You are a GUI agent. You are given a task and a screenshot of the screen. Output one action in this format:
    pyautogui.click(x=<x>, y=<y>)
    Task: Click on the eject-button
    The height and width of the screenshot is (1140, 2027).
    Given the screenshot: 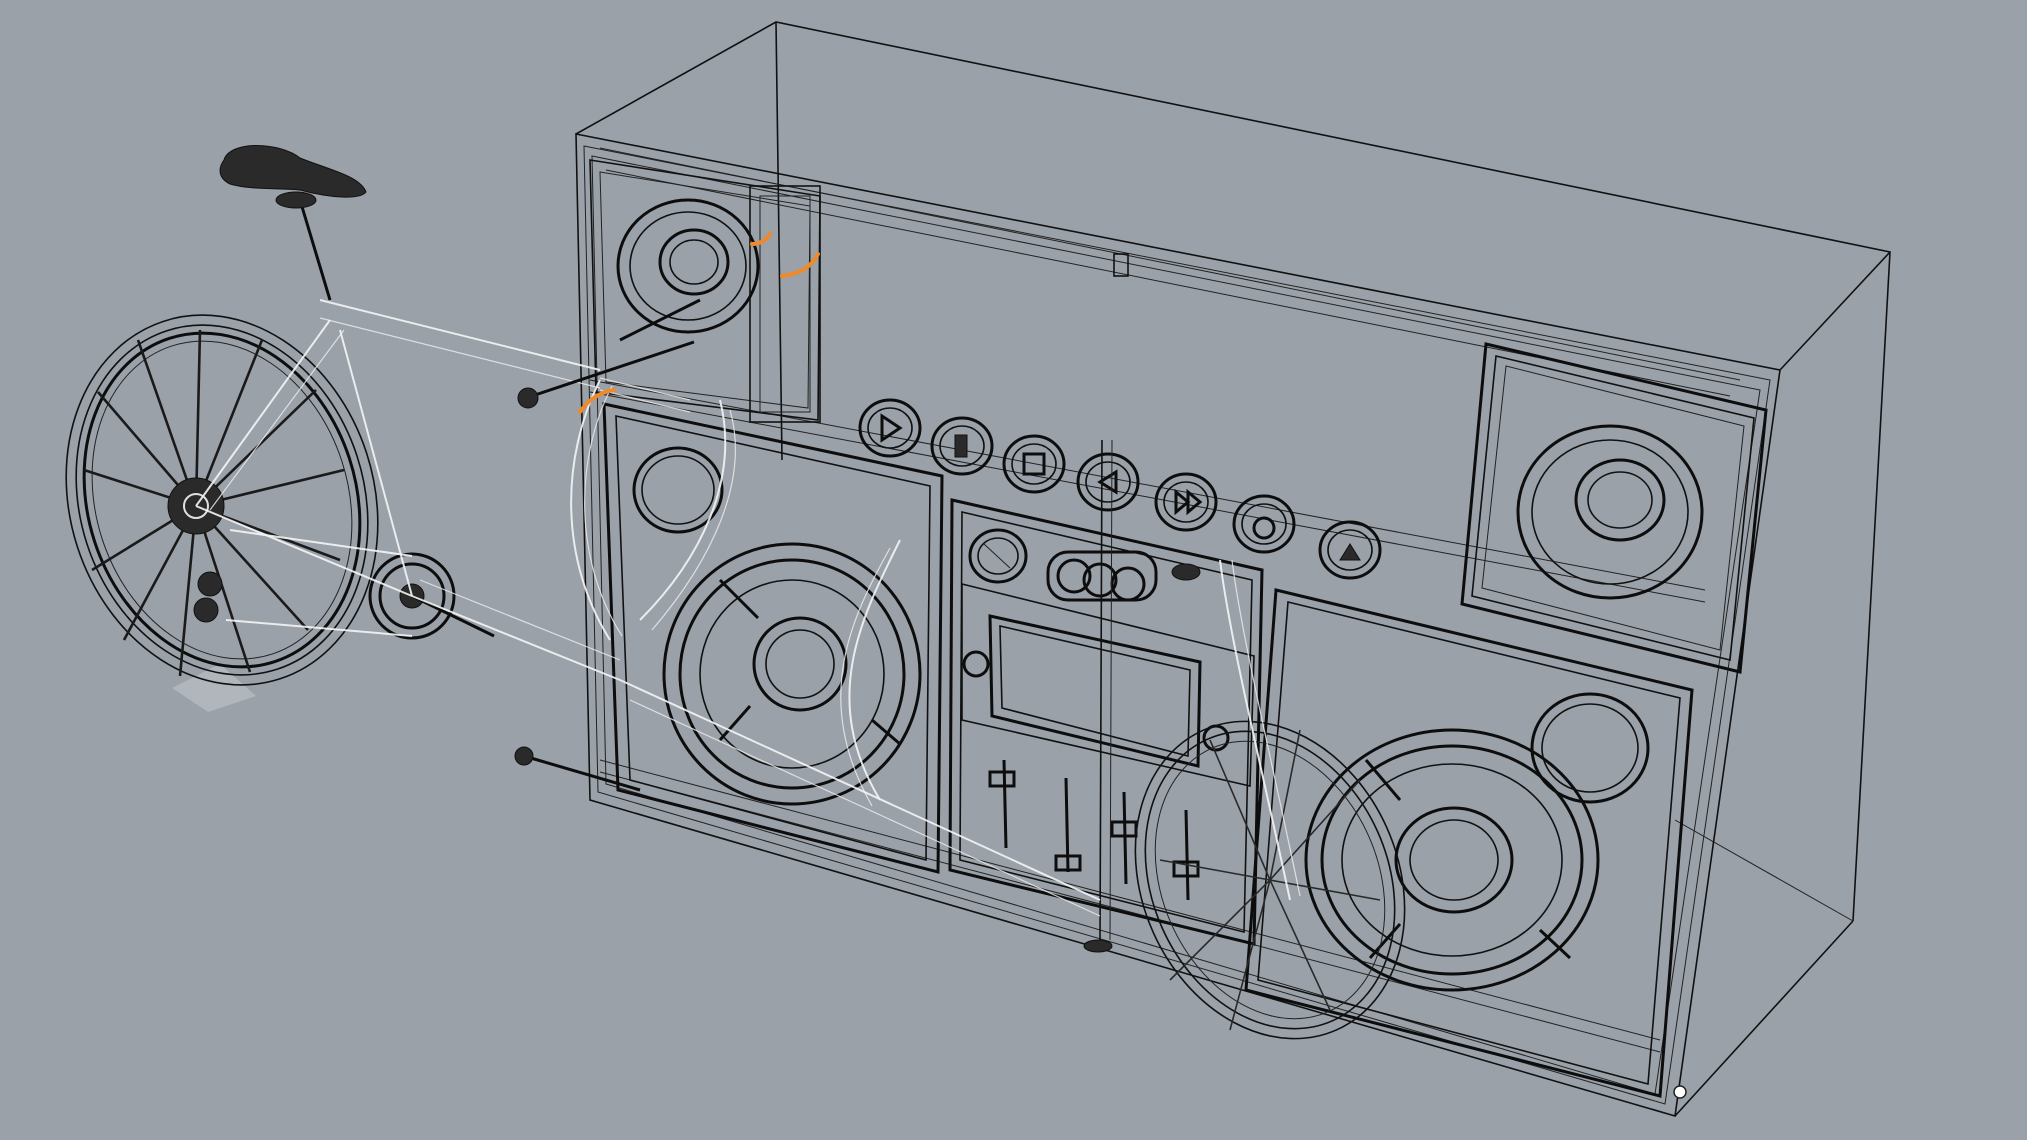 What is the action you would take?
    pyautogui.click(x=1350, y=550)
    